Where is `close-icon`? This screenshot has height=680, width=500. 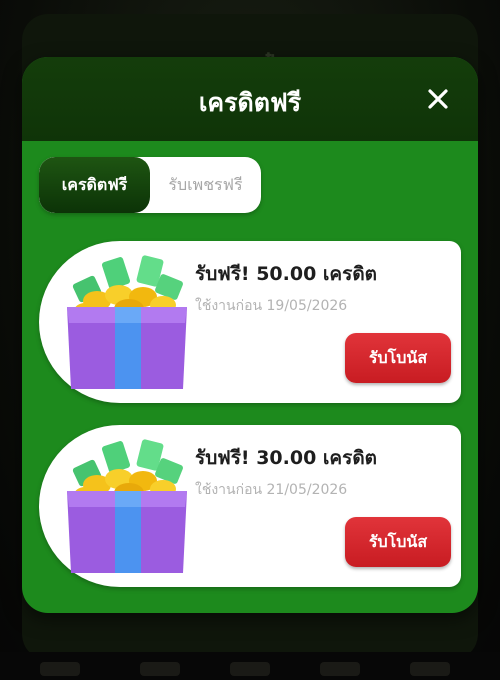 close-icon is located at coordinates (438, 99).